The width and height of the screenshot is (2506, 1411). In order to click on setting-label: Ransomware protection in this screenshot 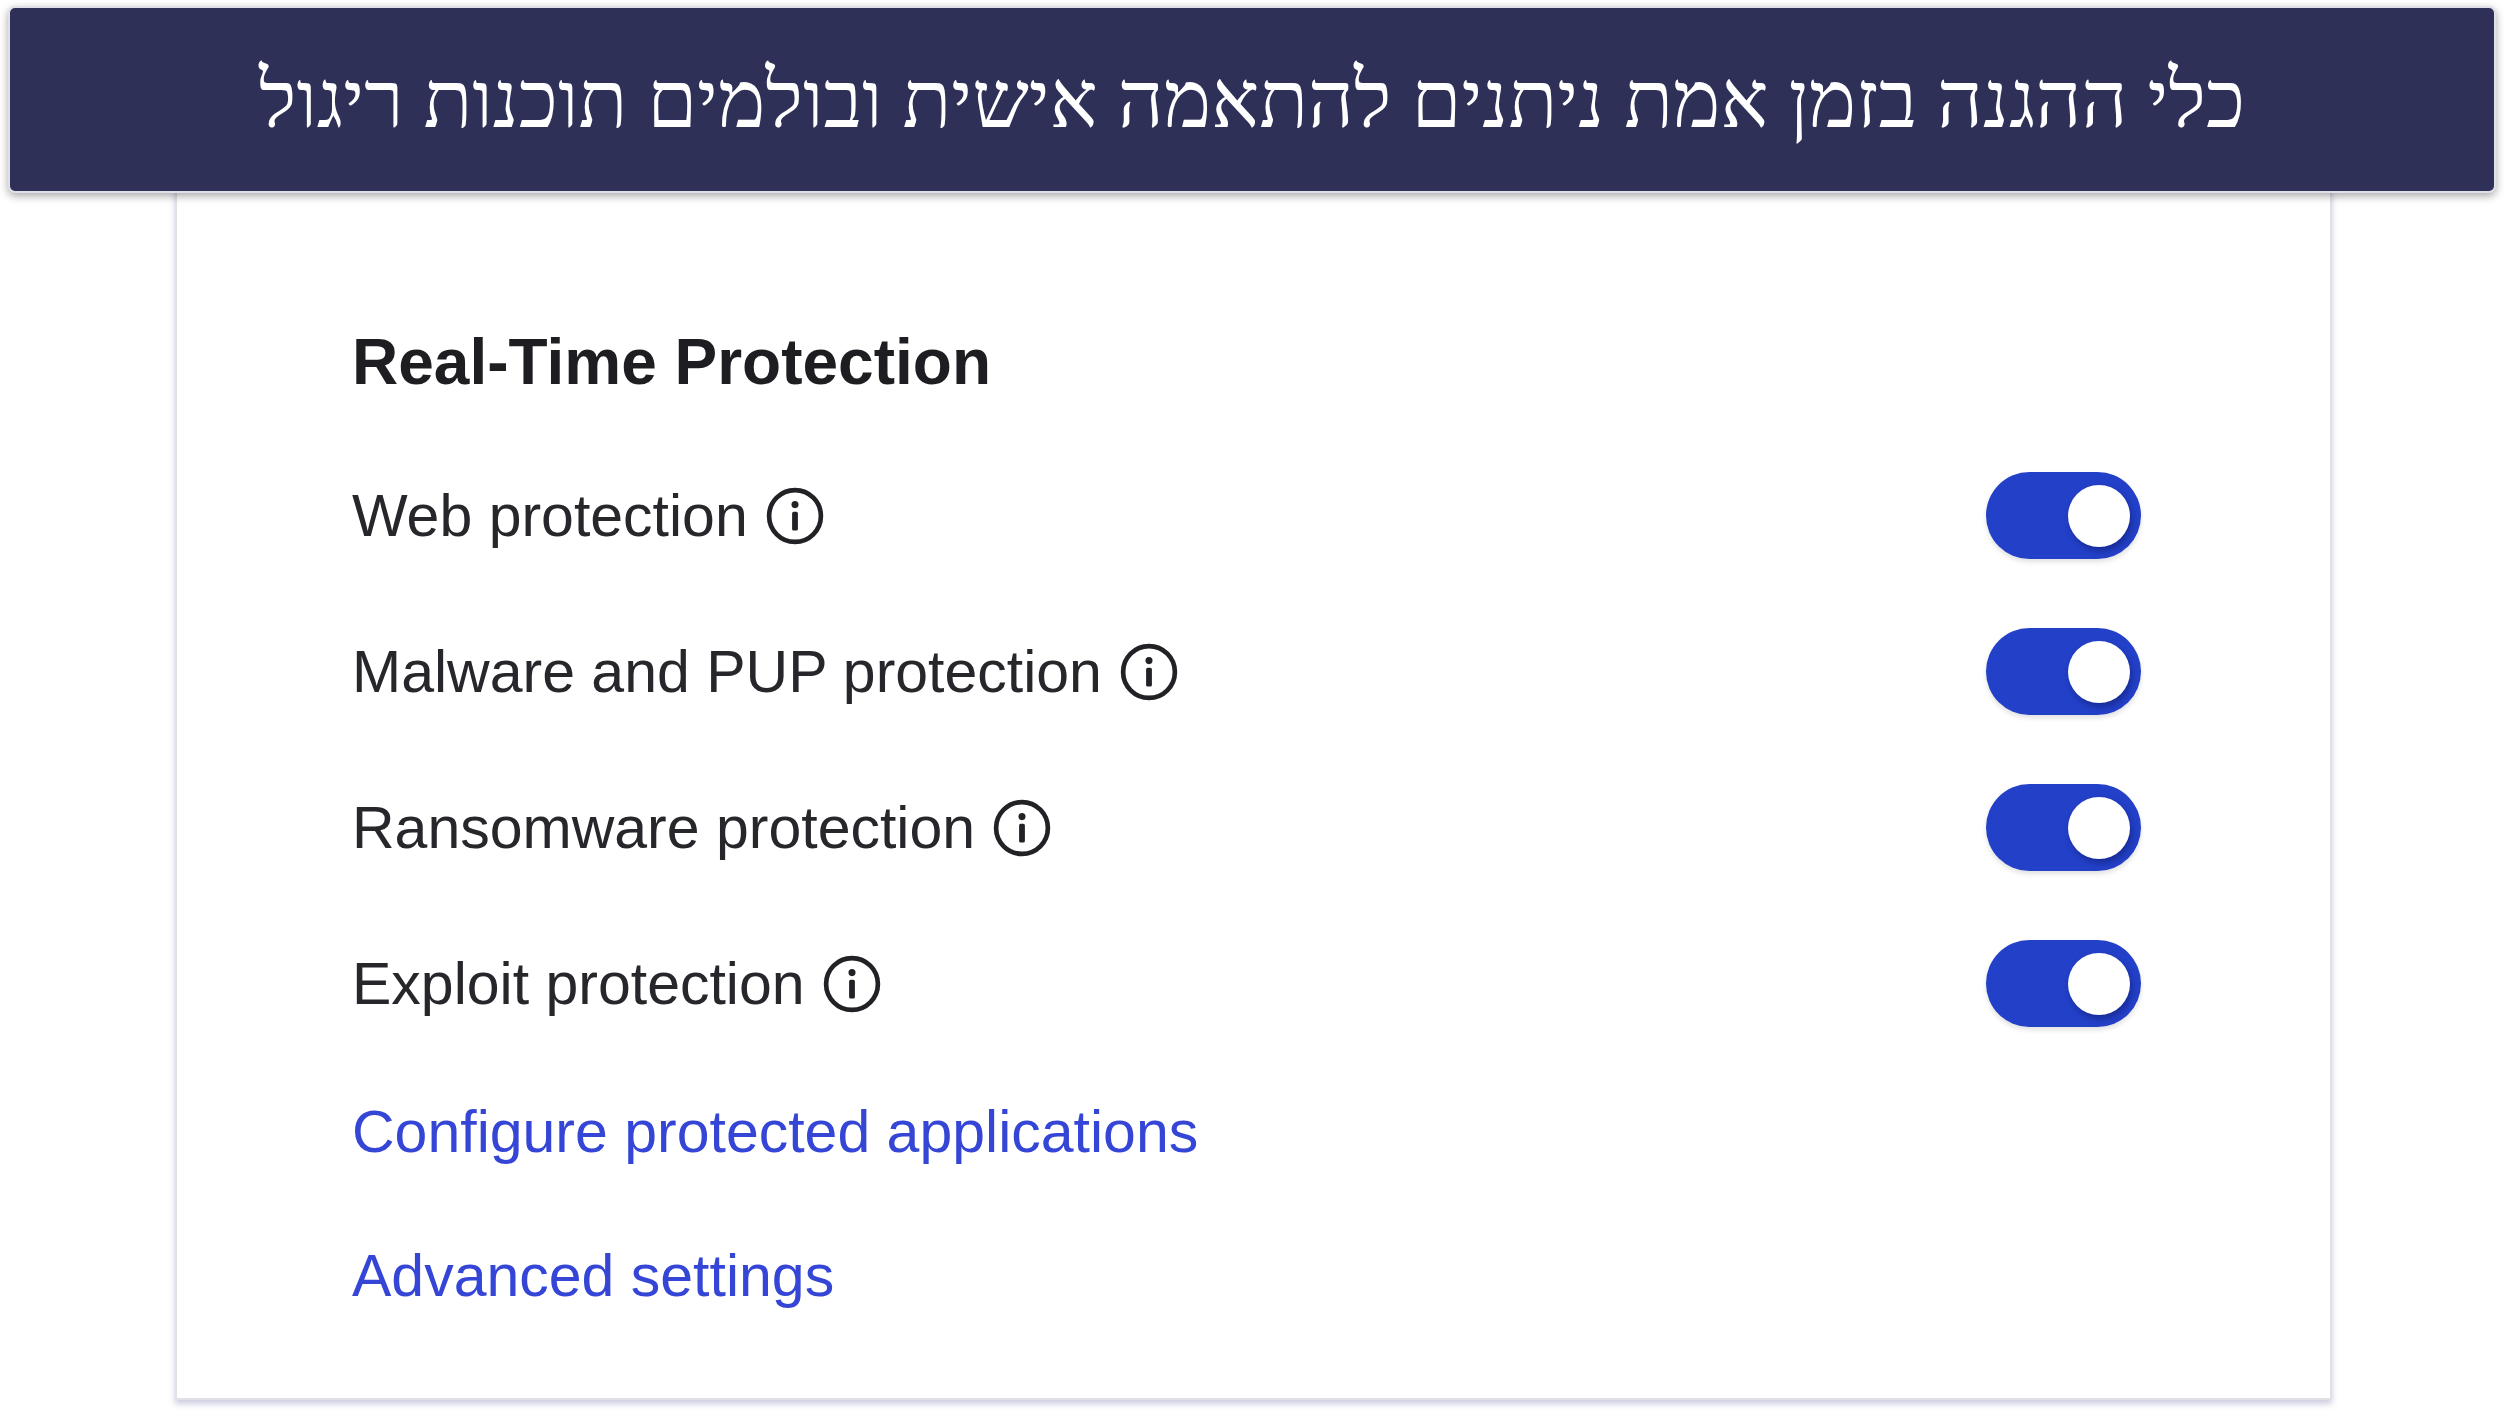, I will do `click(664, 828)`.